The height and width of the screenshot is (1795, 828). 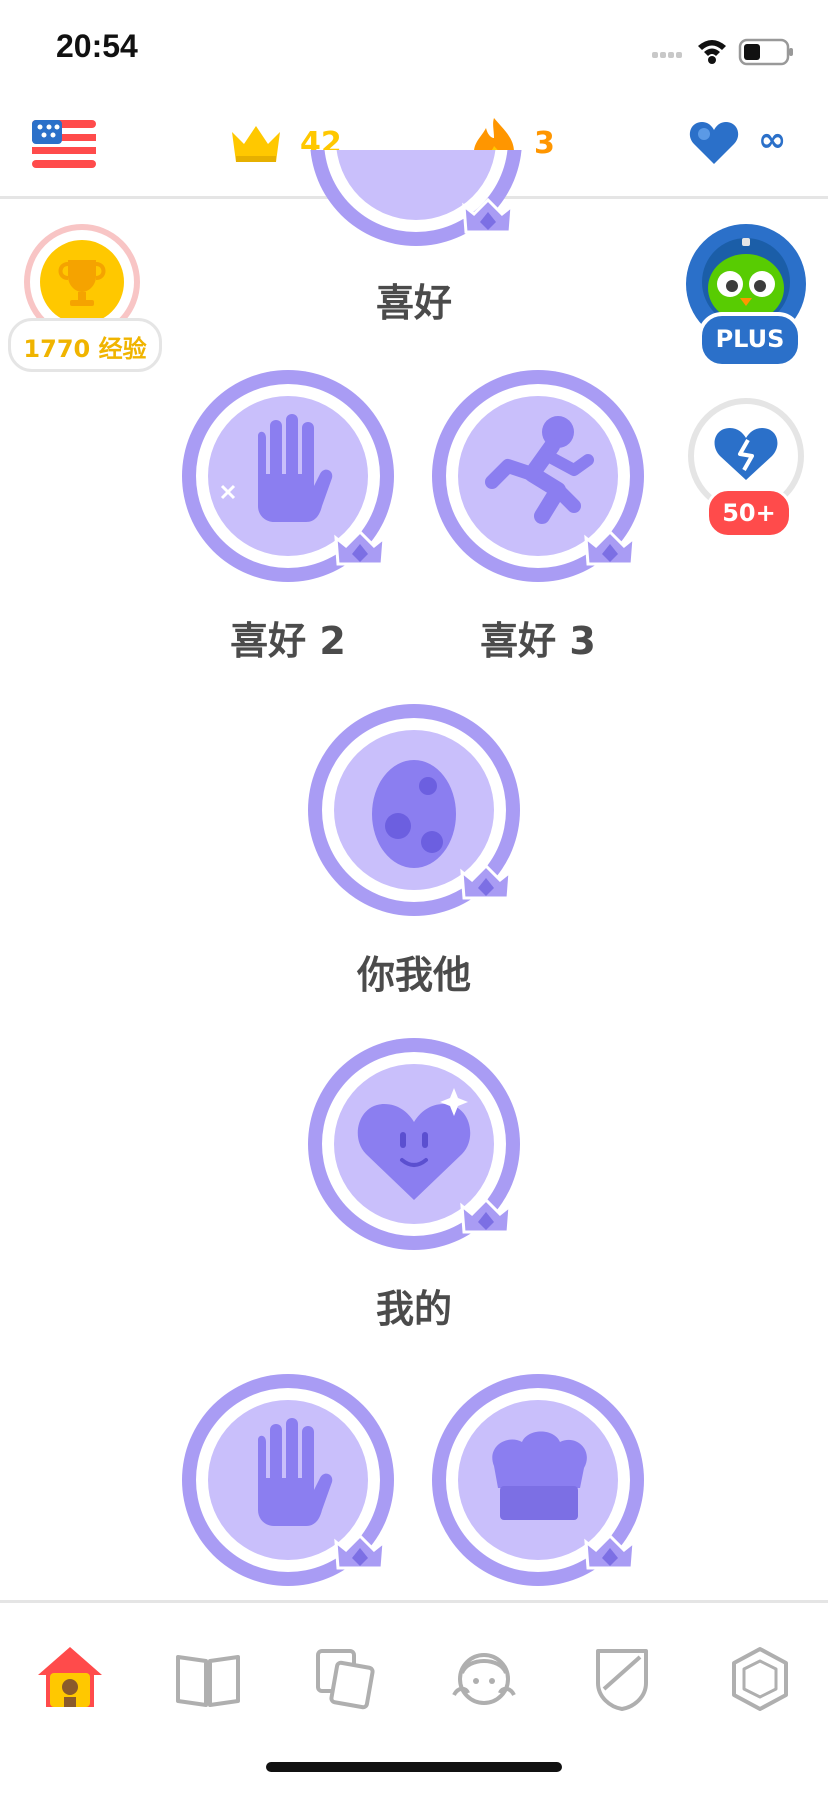 I want to click on status-time: 20:54, so click(x=97, y=46).